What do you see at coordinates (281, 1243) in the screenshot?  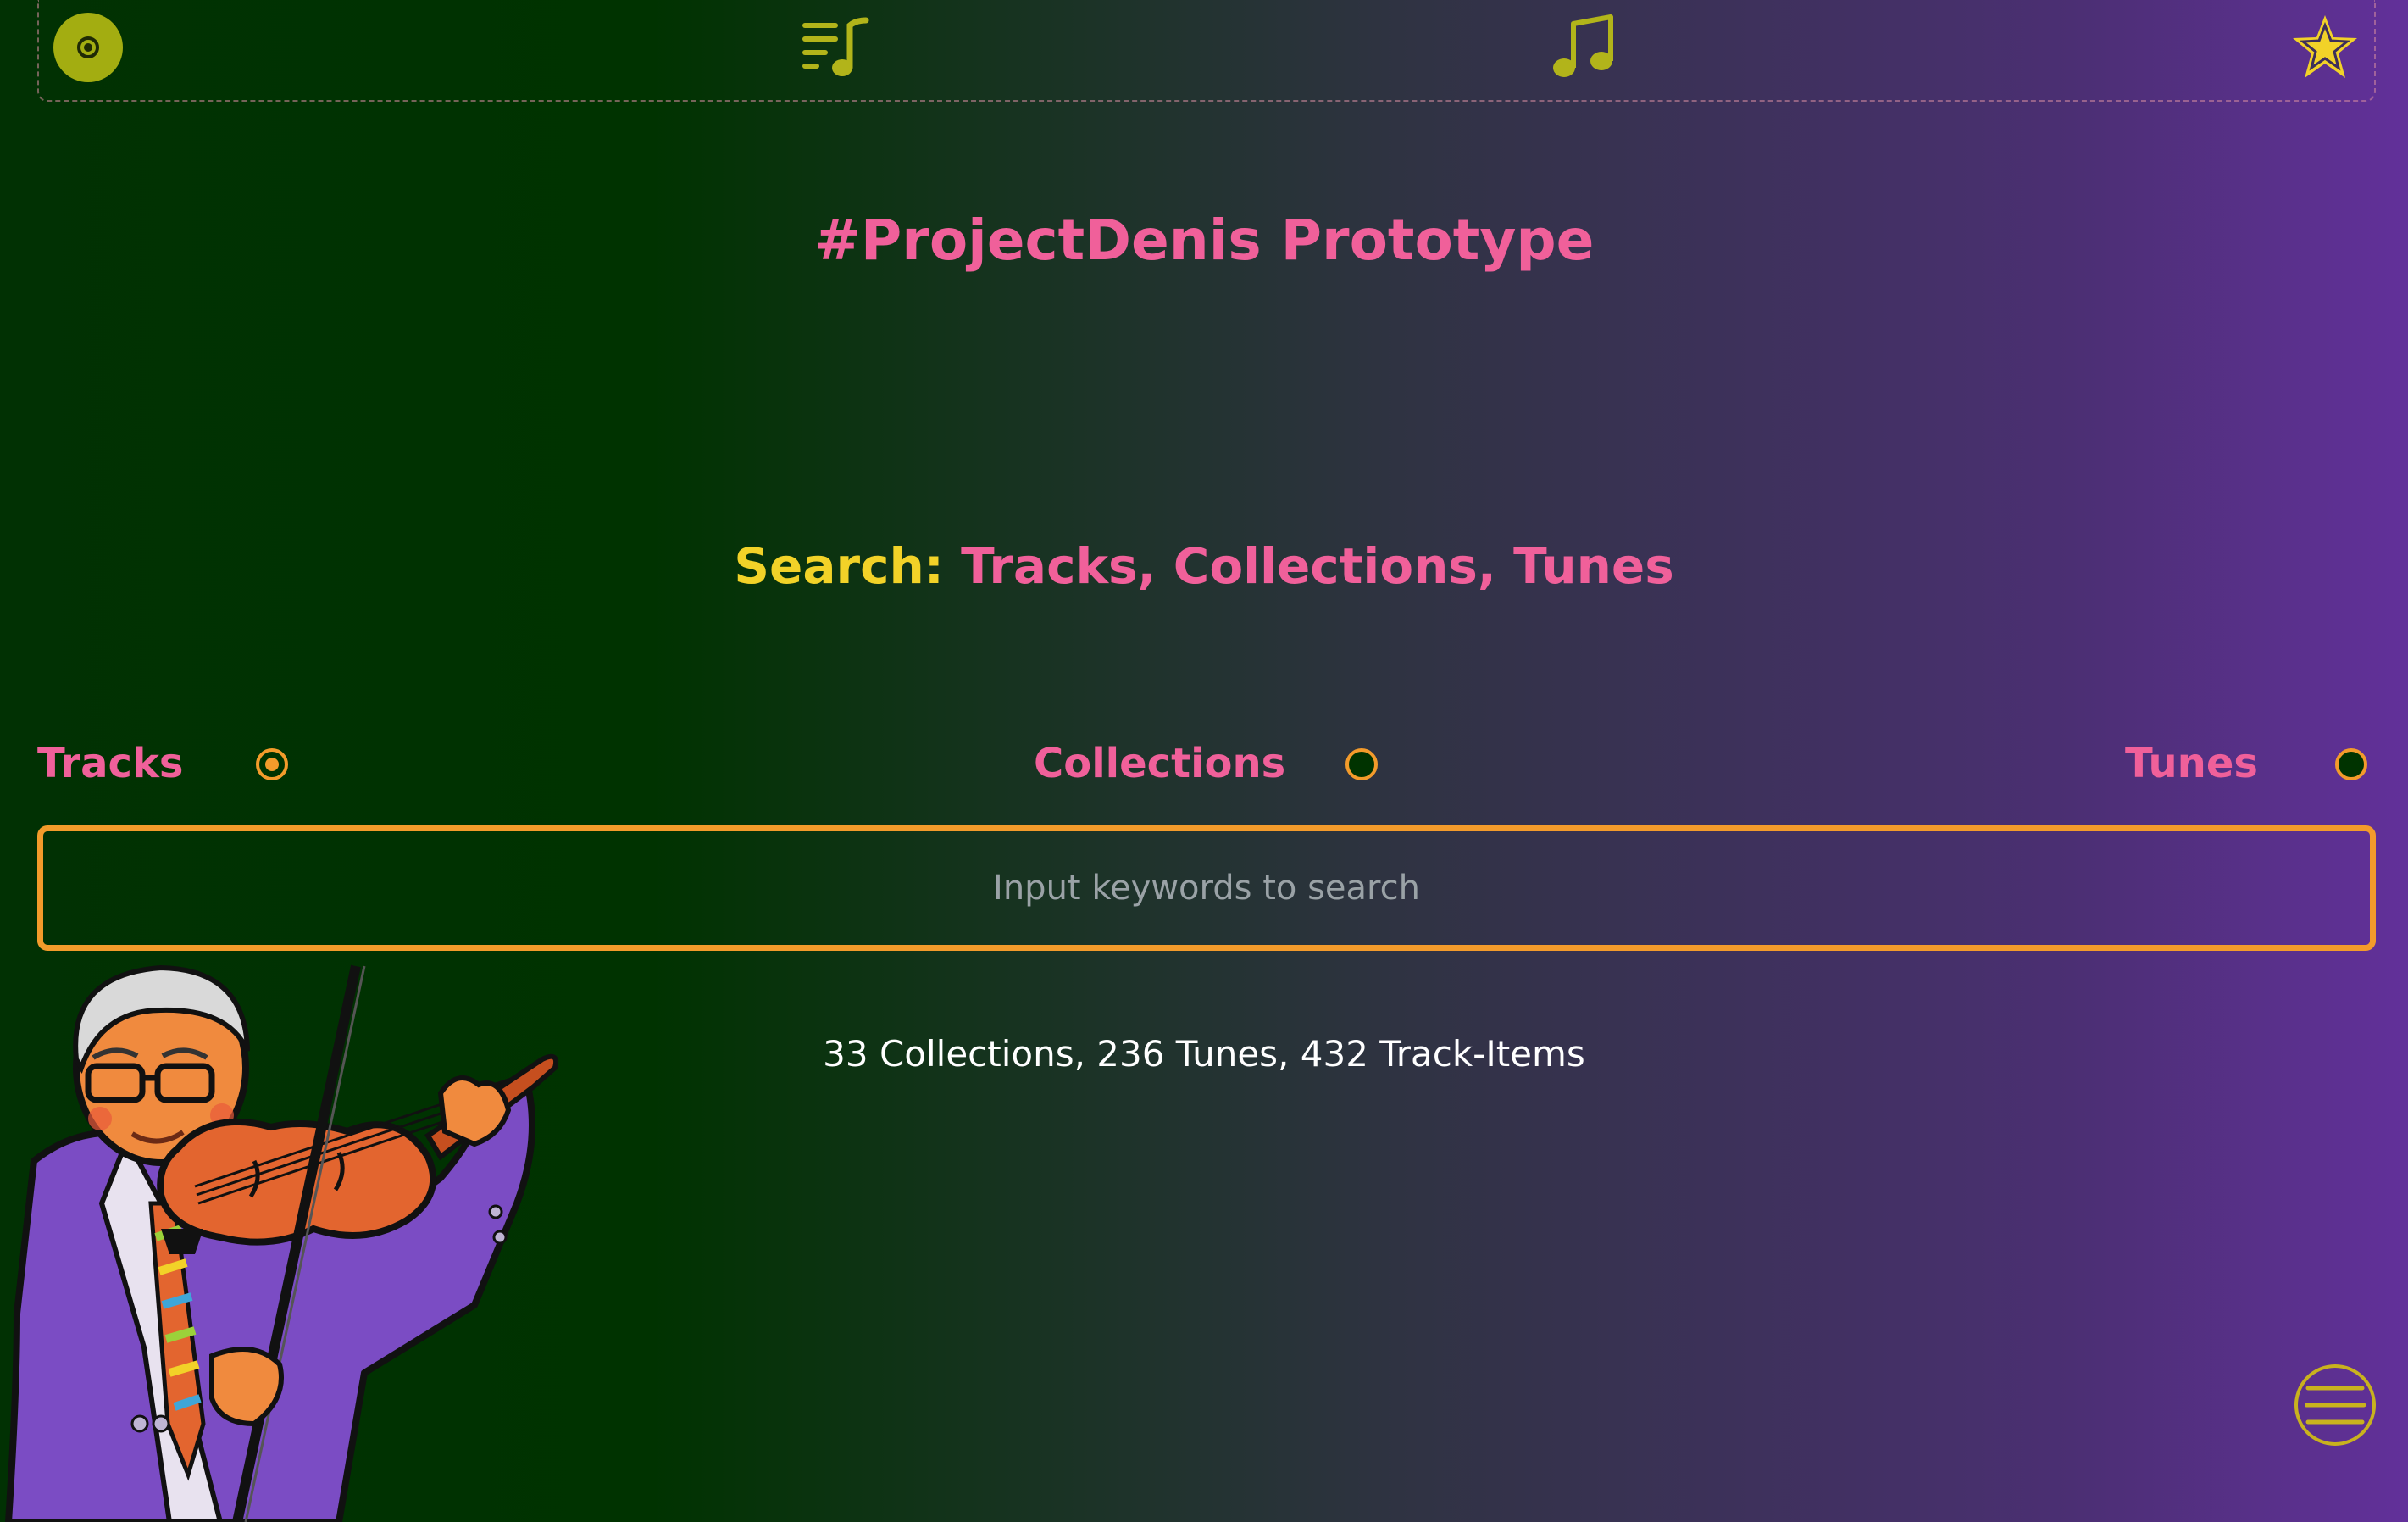 I see `violinist-illustration` at bounding box center [281, 1243].